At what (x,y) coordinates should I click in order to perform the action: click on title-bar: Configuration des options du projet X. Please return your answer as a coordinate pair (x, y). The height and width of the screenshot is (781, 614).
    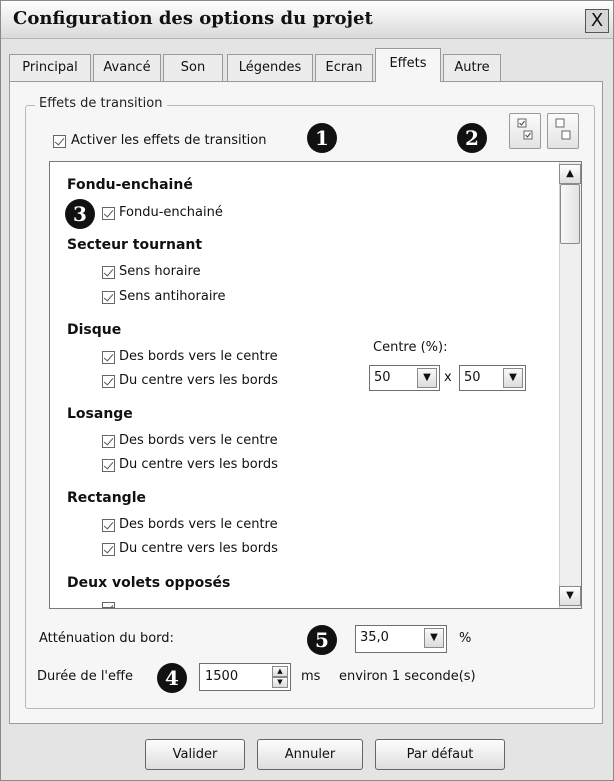
    Looking at the image, I should click on (307, 20).